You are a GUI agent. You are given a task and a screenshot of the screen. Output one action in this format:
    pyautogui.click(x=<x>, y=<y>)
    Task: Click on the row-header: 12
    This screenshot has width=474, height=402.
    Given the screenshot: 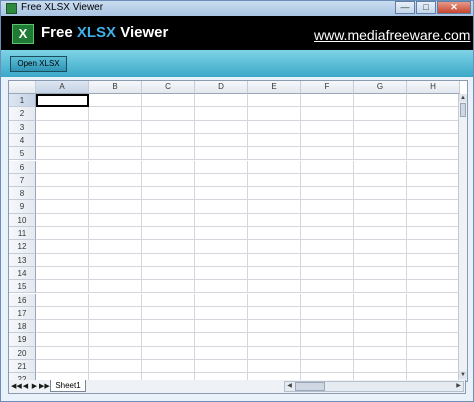 What is the action you would take?
    pyautogui.click(x=22, y=247)
    